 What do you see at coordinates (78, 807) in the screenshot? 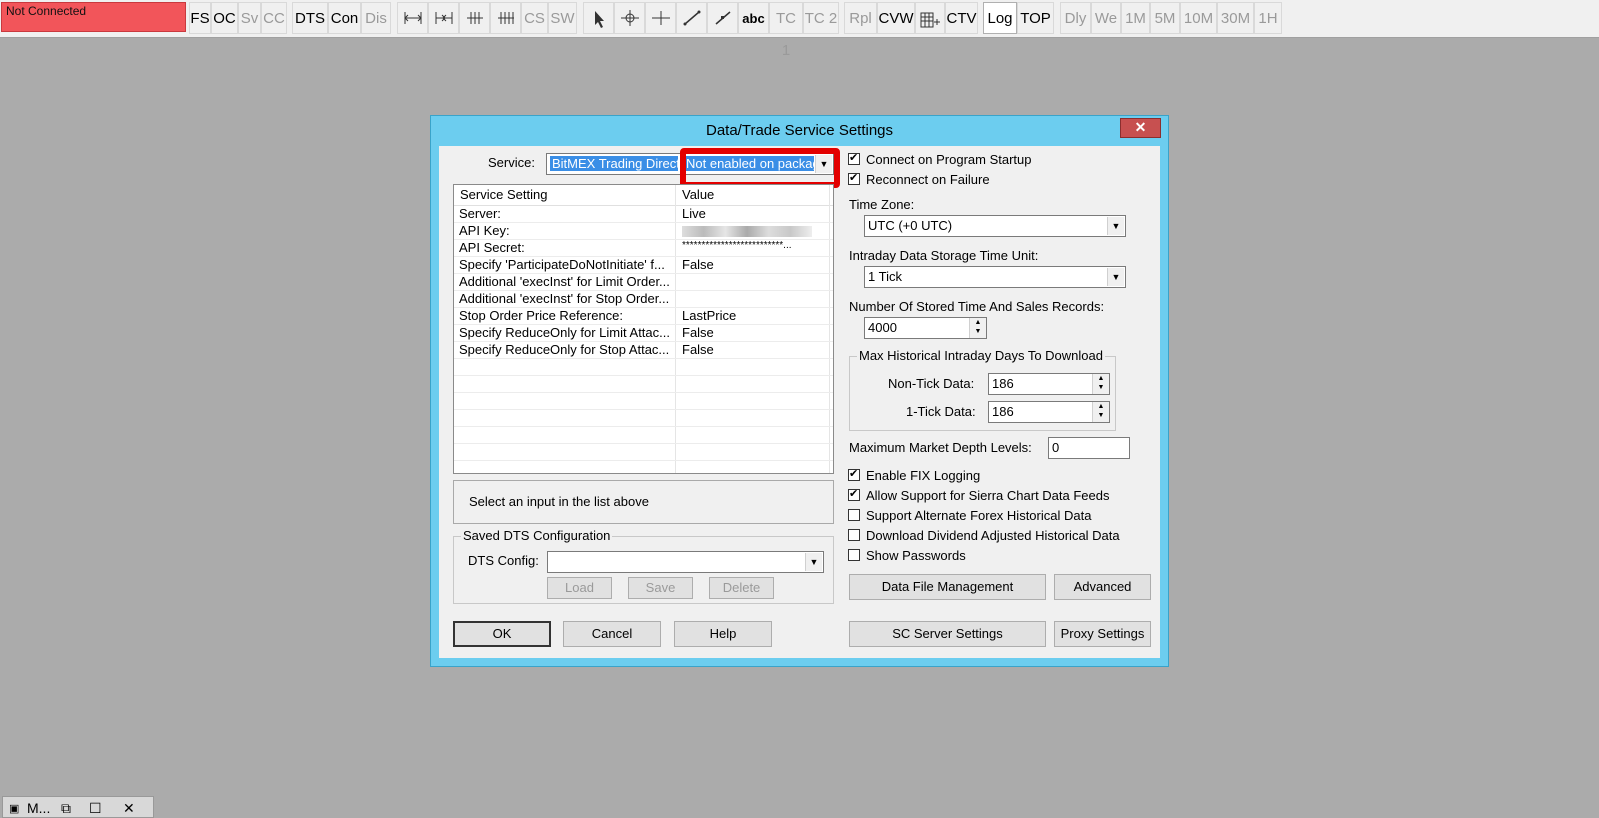
I see `minimized-window: ▣ M... ⧉ ☐ ✕` at bounding box center [78, 807].